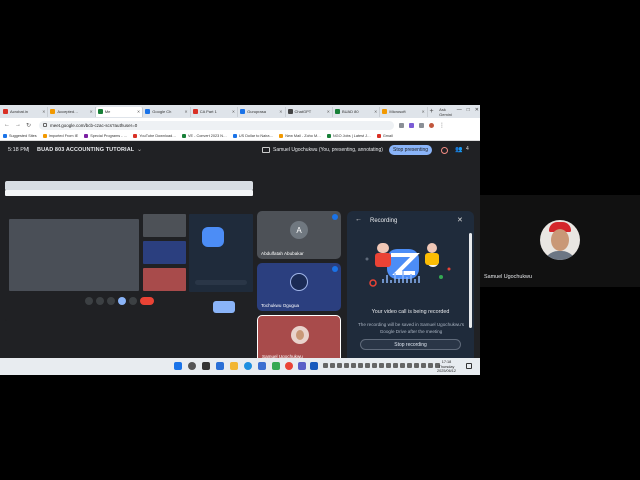 Image resolution: width=640 pixels, height=480 pixels. Describe the element at coordinates (446, 367) in the screenshot. I see `taskbar-clock: 17:18 Thursday 2025/06/12` at that location.